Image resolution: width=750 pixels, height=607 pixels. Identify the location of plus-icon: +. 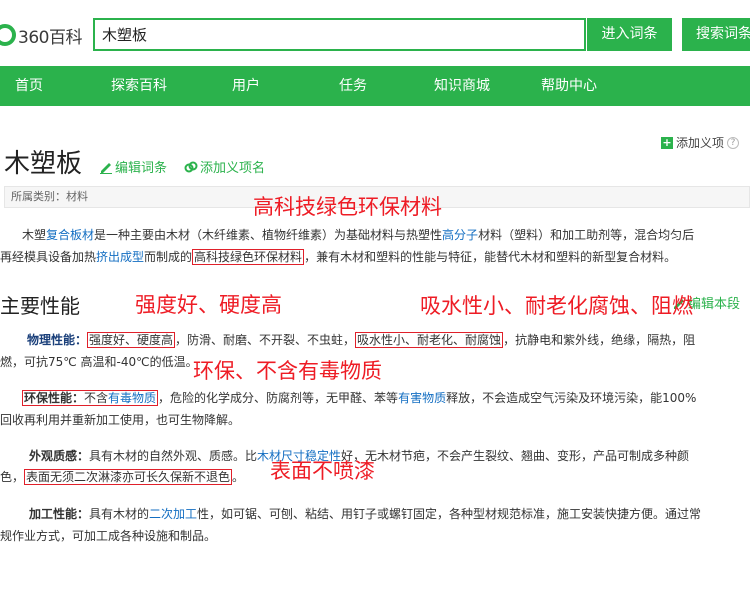
(667, 142).